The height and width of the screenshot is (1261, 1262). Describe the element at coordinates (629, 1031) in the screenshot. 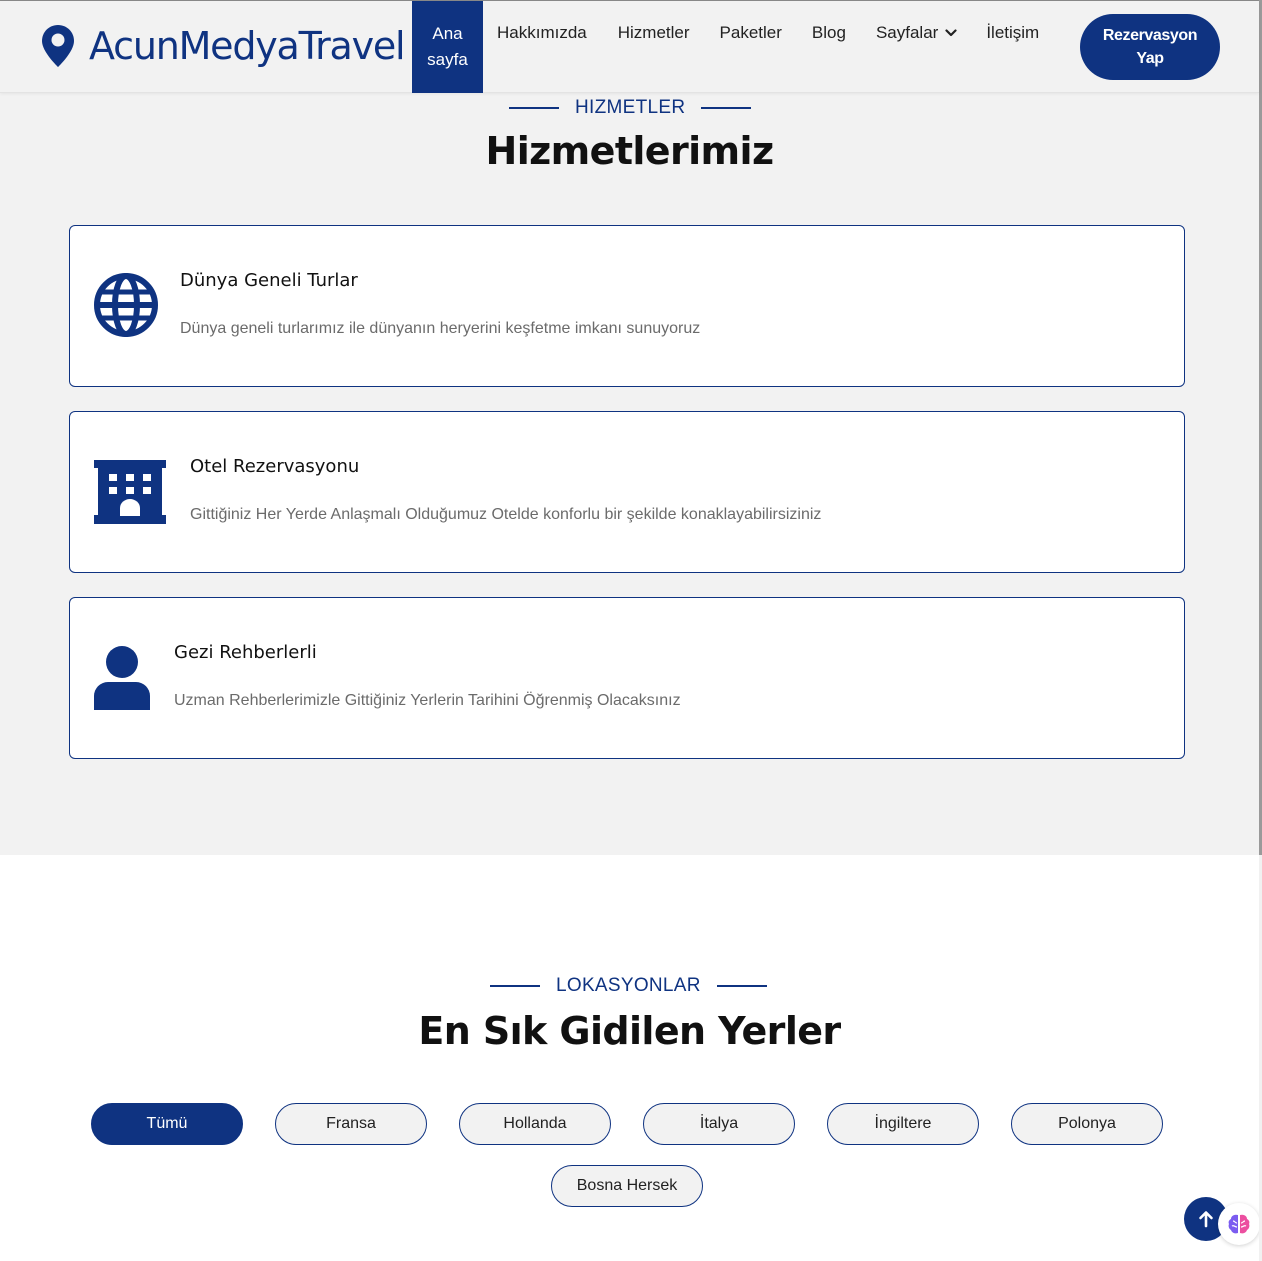

I see `locations-title: En Sık Gidilen Yerler` at that location.